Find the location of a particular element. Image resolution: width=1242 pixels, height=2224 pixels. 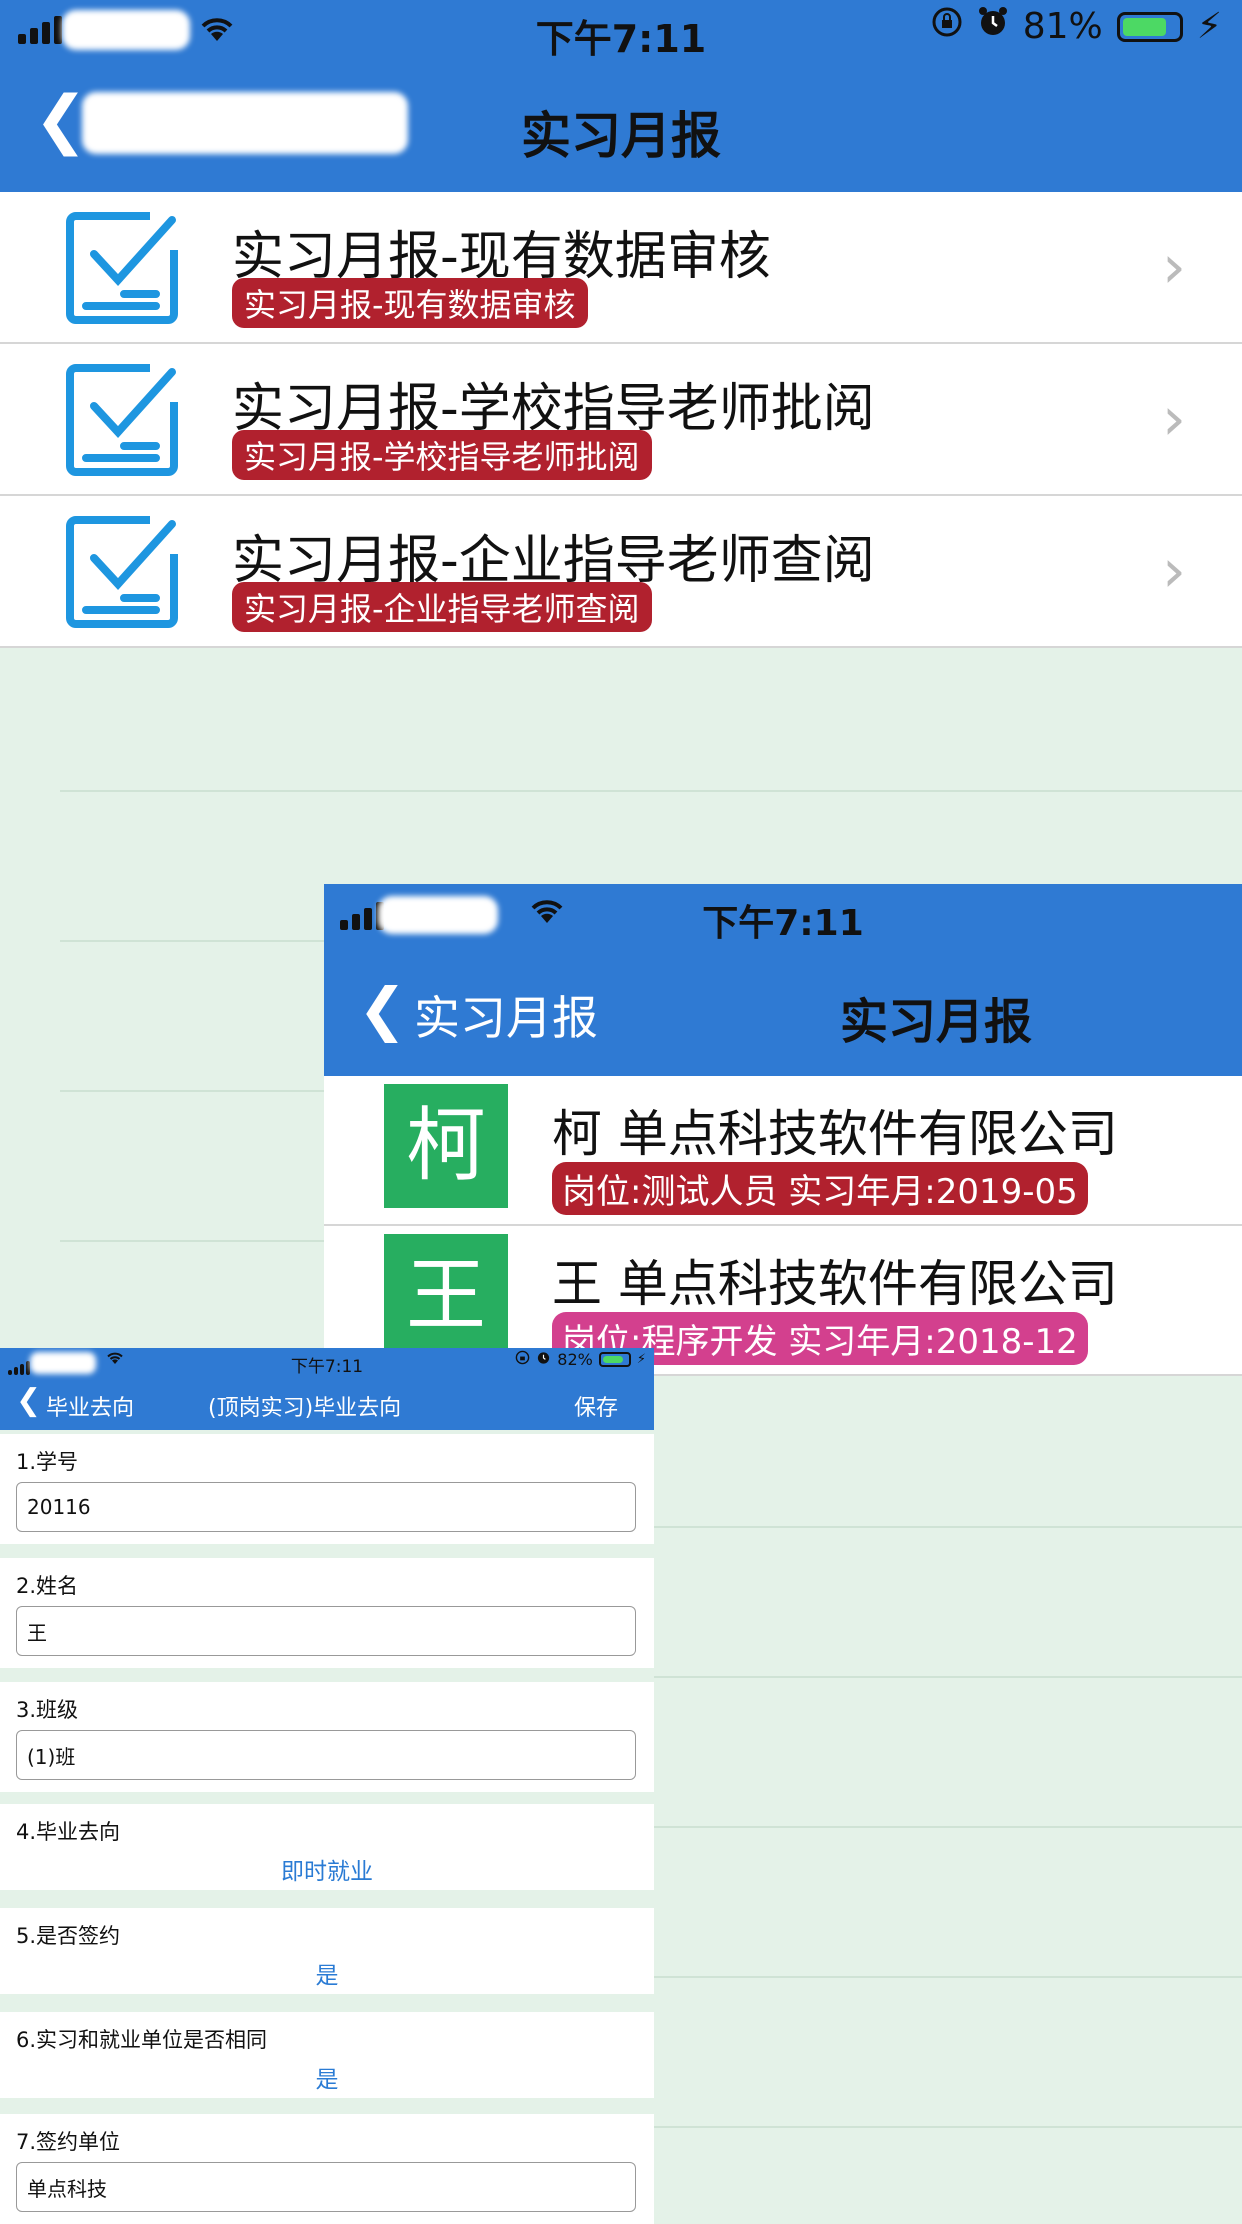

list-item: 实习月报-企业指导老师查阅 实习月报-企业指导老师查阅 › is located at coordinates (621, 572).